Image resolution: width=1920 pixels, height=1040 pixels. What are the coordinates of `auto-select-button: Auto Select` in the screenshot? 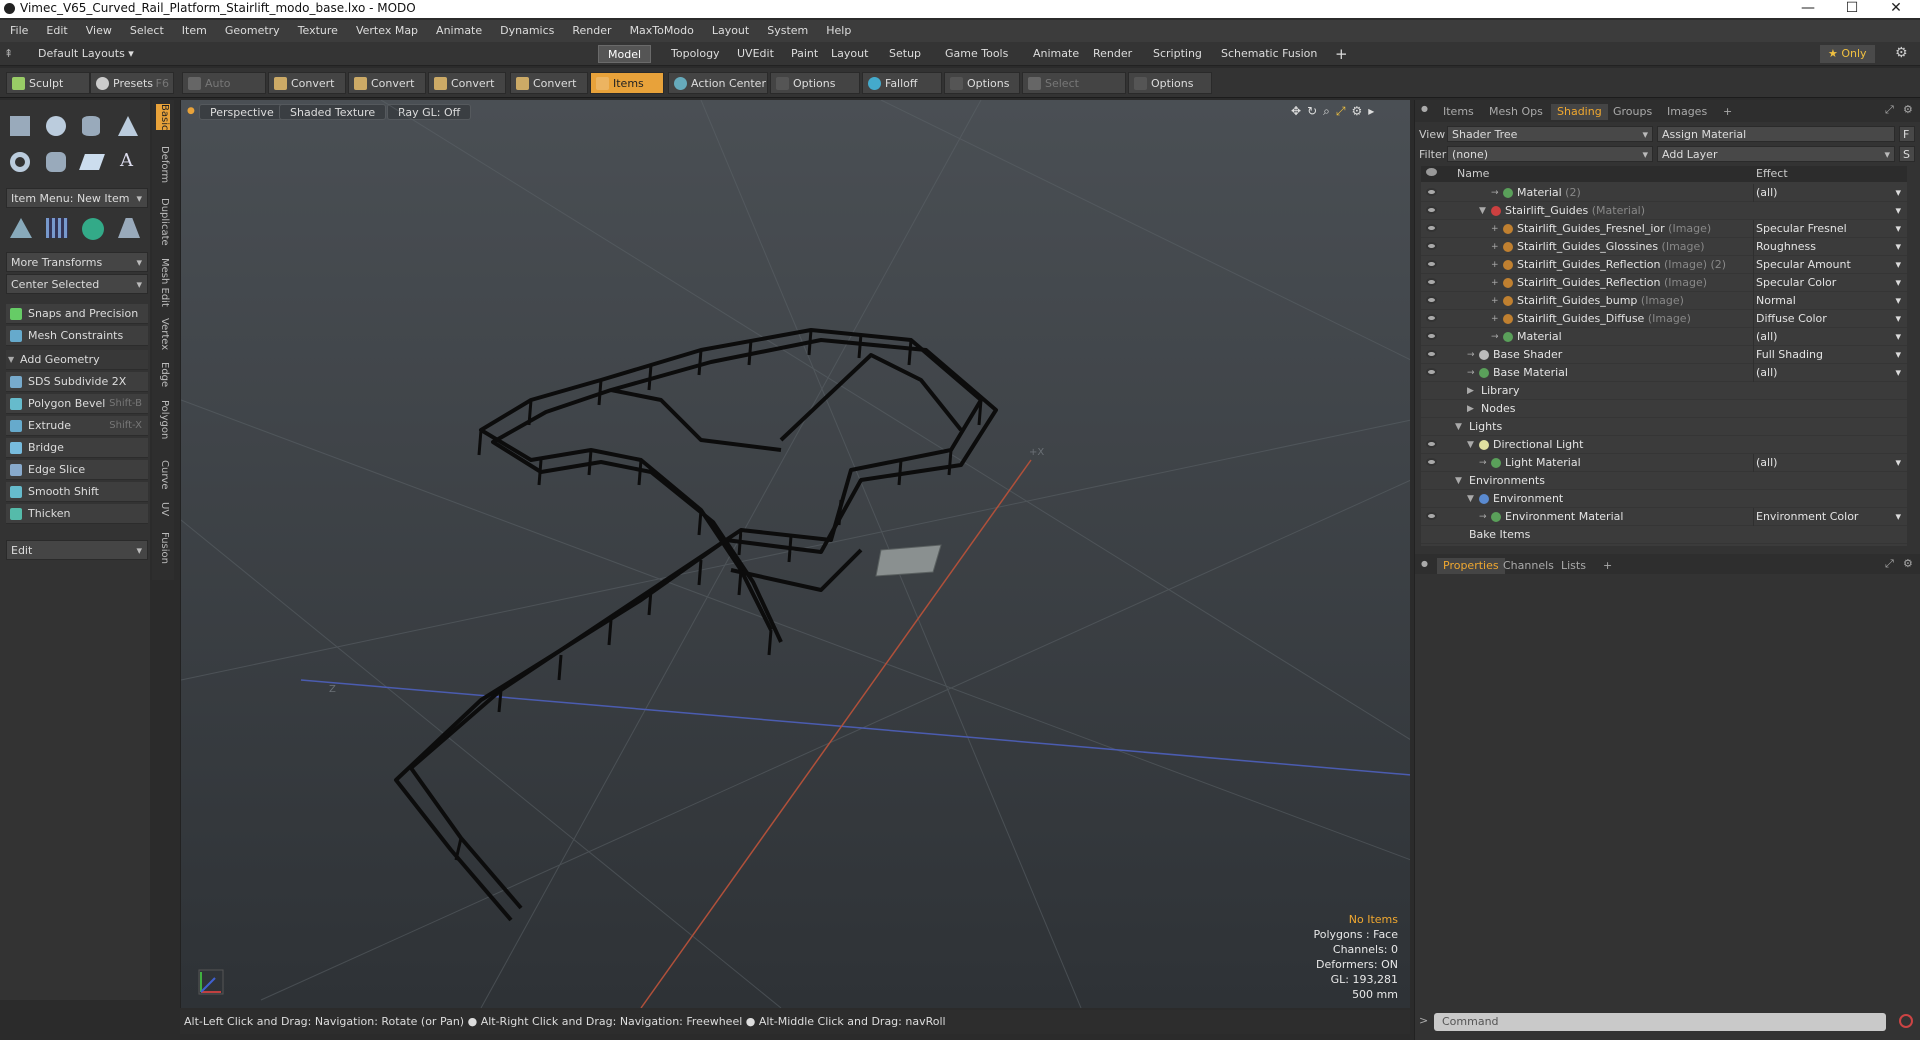 It's located at (224, 92).